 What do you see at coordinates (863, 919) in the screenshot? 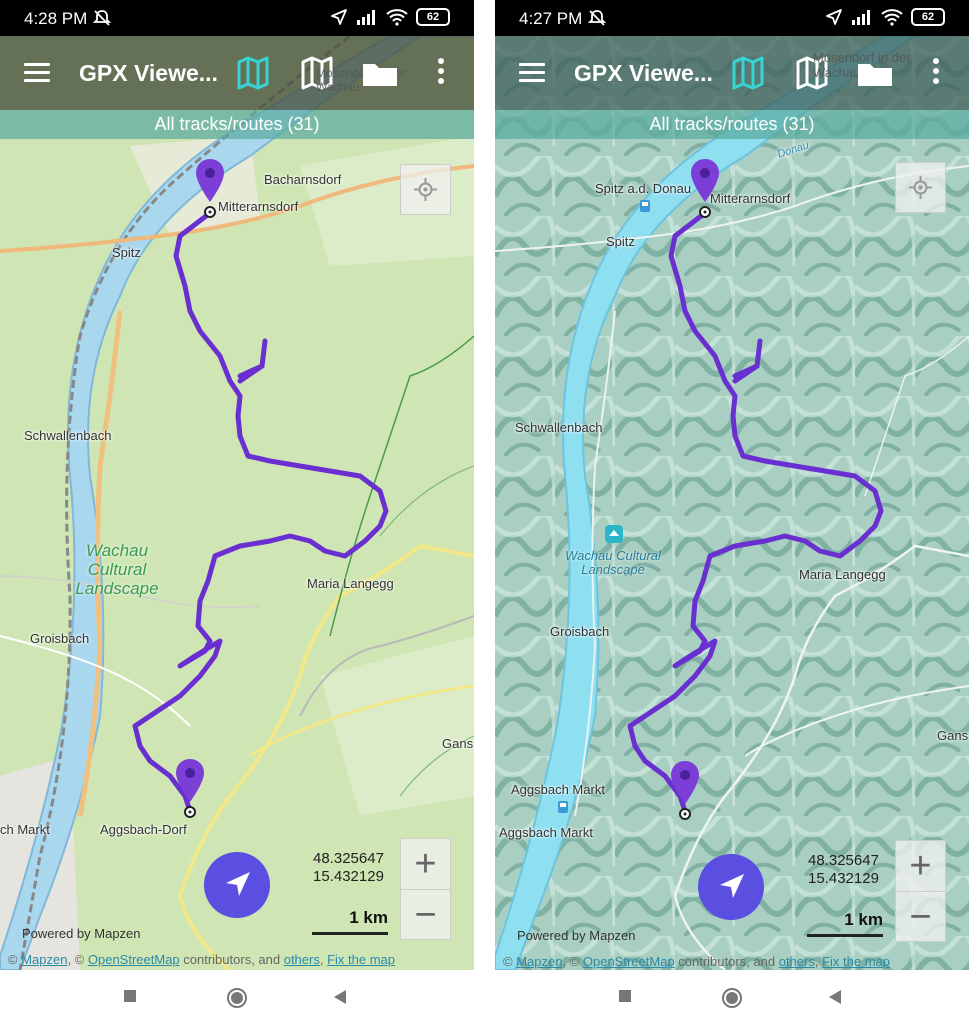
I see `scale-label: 1 km` at bounding box center [863, 919].